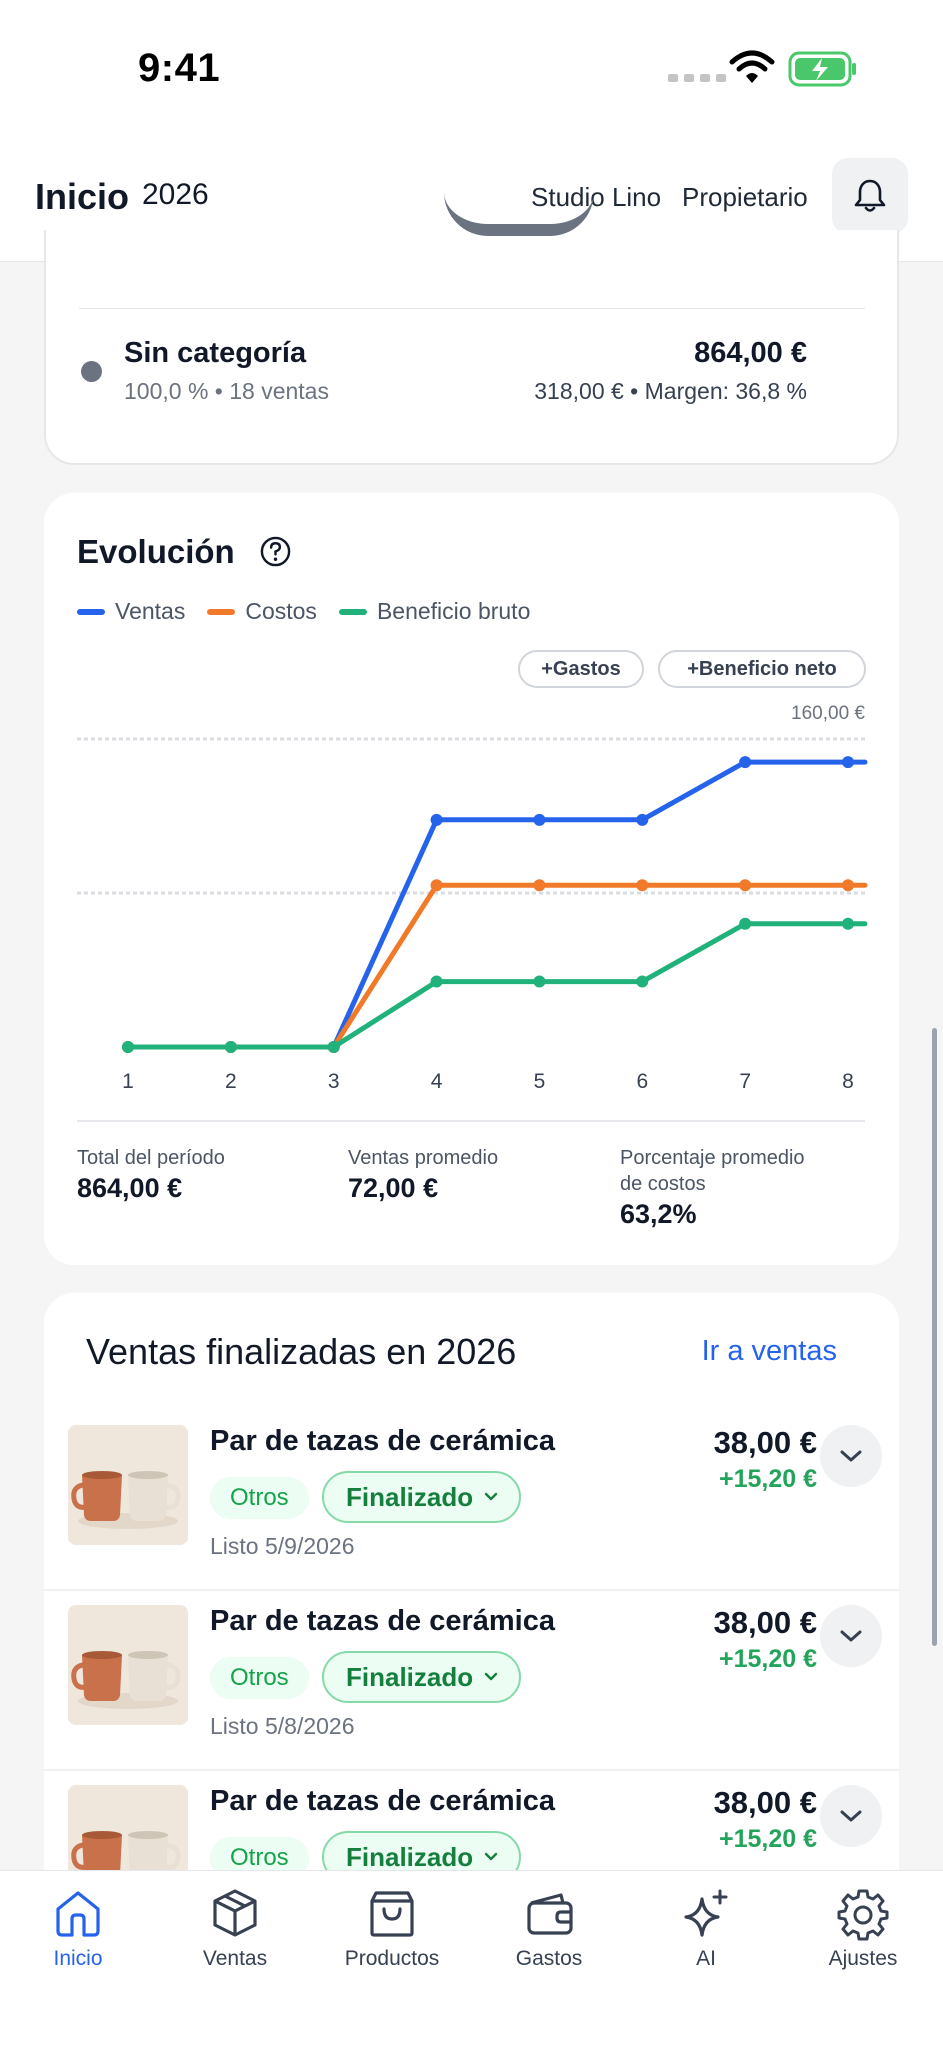 The height and width of the screenshot is (2049, 943). I want to click on stats-divider, so click(471, 1121).